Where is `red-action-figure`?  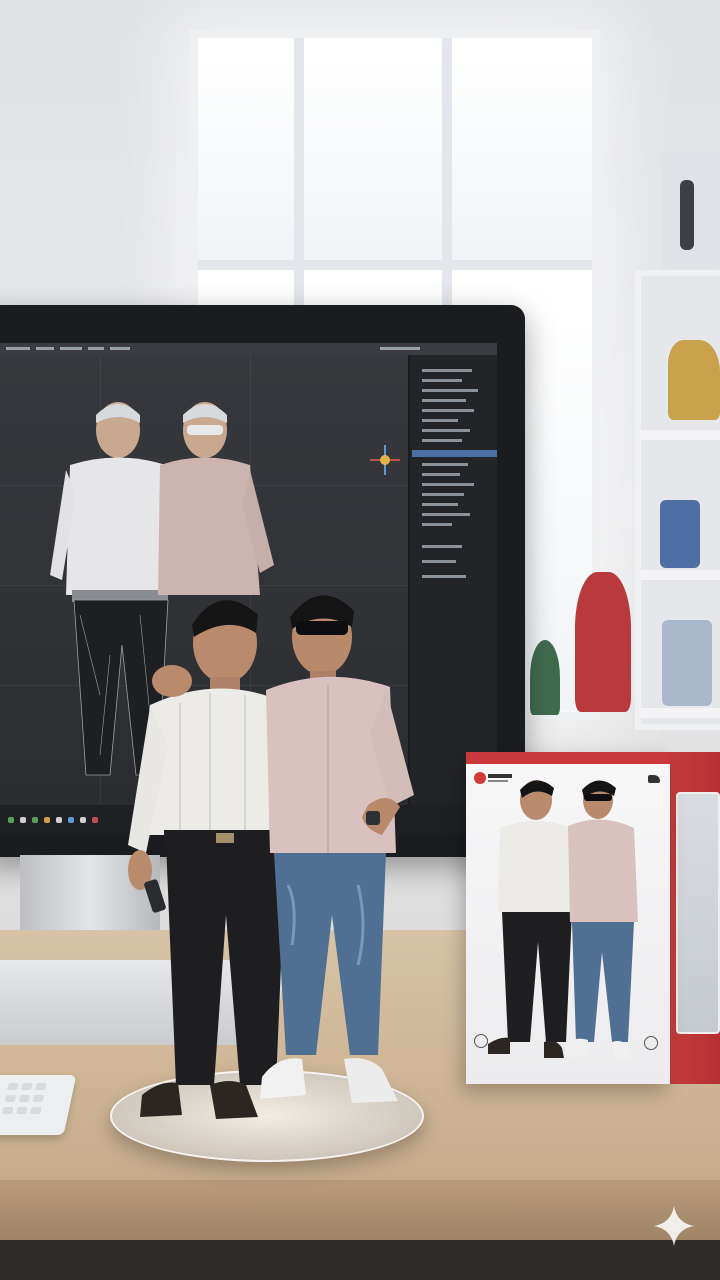 red-action-figure is located at coordinates (603, 642).